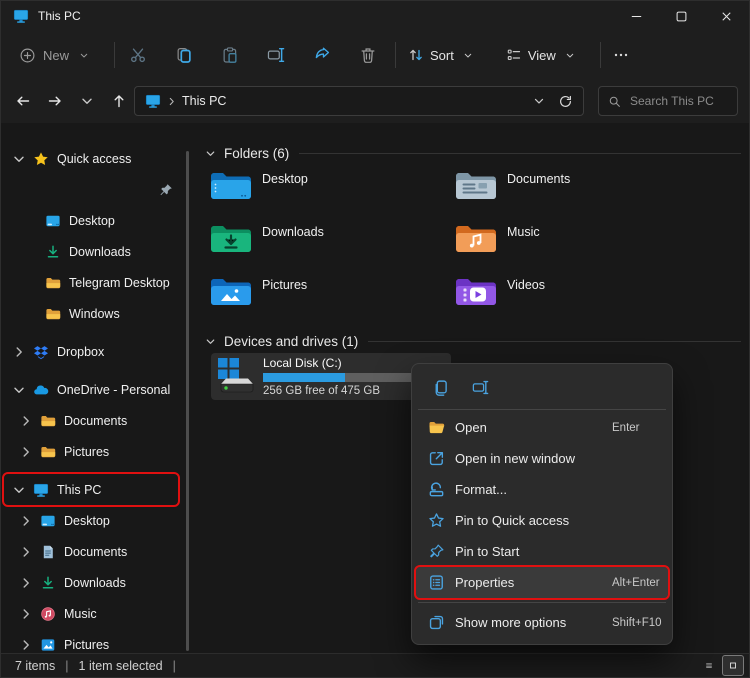 The width and height of the screenshot is (750, 678). Describe the element at coordinates (87, 101) in the screenshot. I see `recent-locations-button` at that location.